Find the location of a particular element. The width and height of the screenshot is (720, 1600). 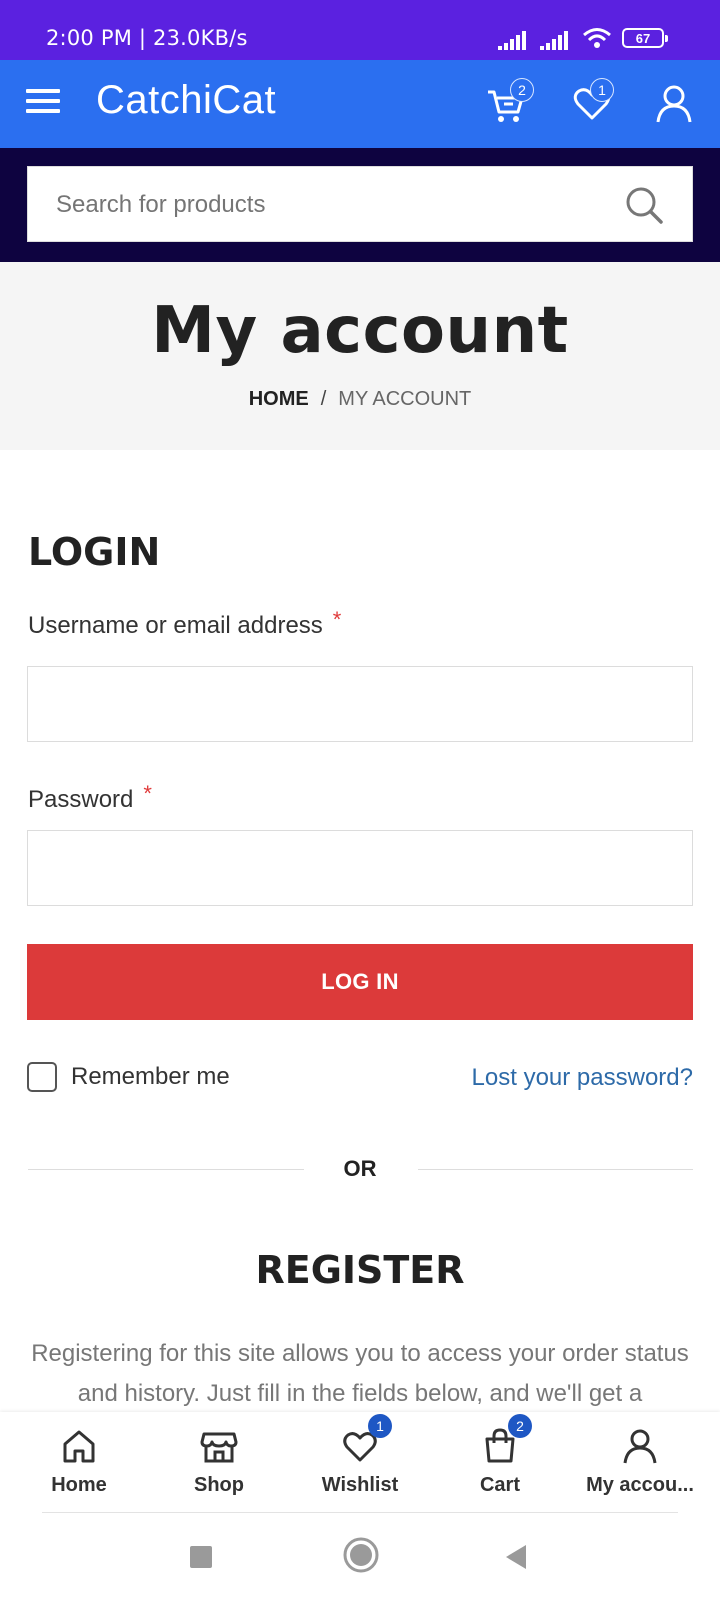

status-time: 2:00 PM | 23.0KB/s is located at coordinates (147, 38).